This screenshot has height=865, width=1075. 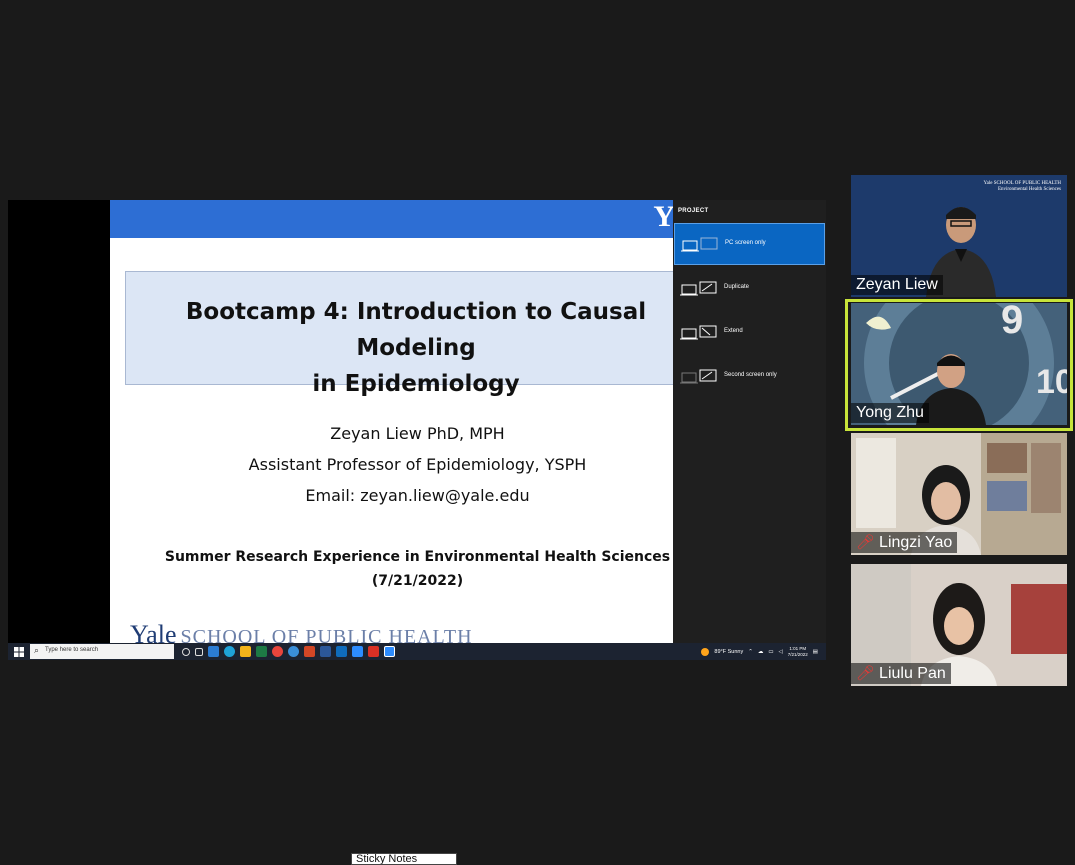 I want to click on project-option-second-screen-only: Second screen only, so click(x=749, y=377).